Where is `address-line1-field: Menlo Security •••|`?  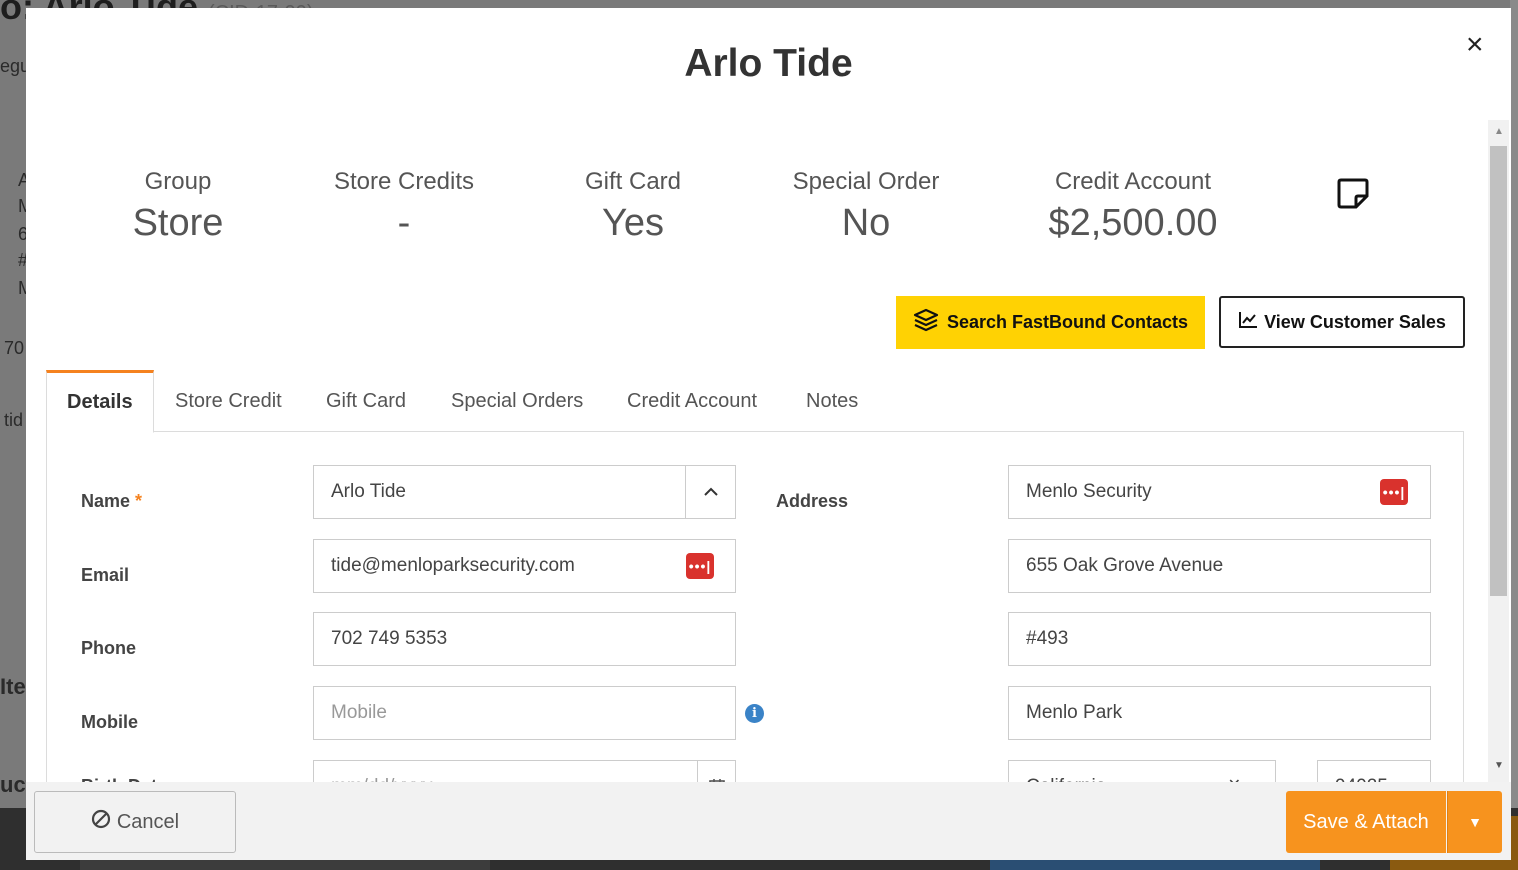 address-line1-field: Menlo Security •••| is located at coordinates (1219, 492).